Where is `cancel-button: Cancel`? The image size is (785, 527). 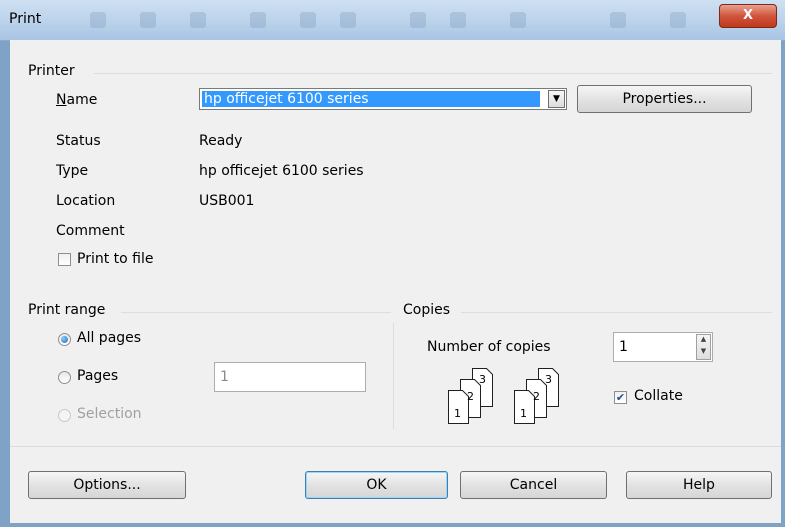
cancel-button: Cancel is located at coordinates (533, 485).